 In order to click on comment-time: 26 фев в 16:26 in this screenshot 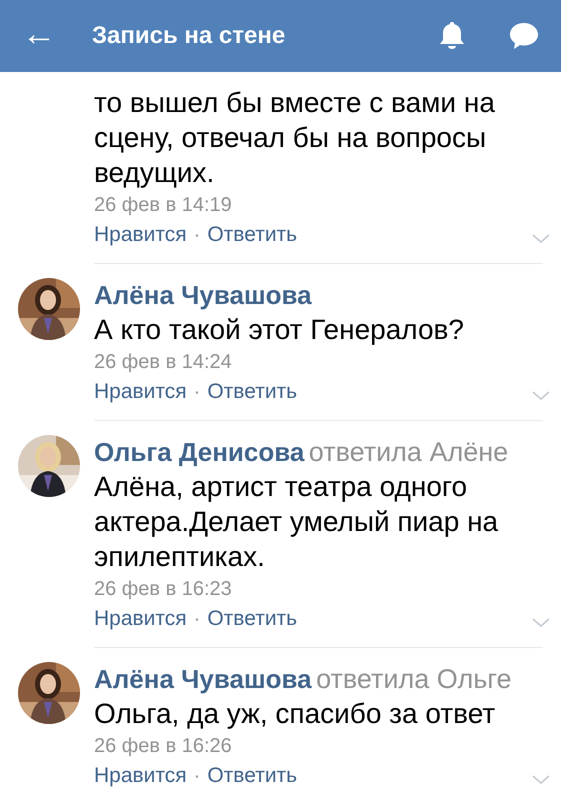, I will do `click(163, 746)`.